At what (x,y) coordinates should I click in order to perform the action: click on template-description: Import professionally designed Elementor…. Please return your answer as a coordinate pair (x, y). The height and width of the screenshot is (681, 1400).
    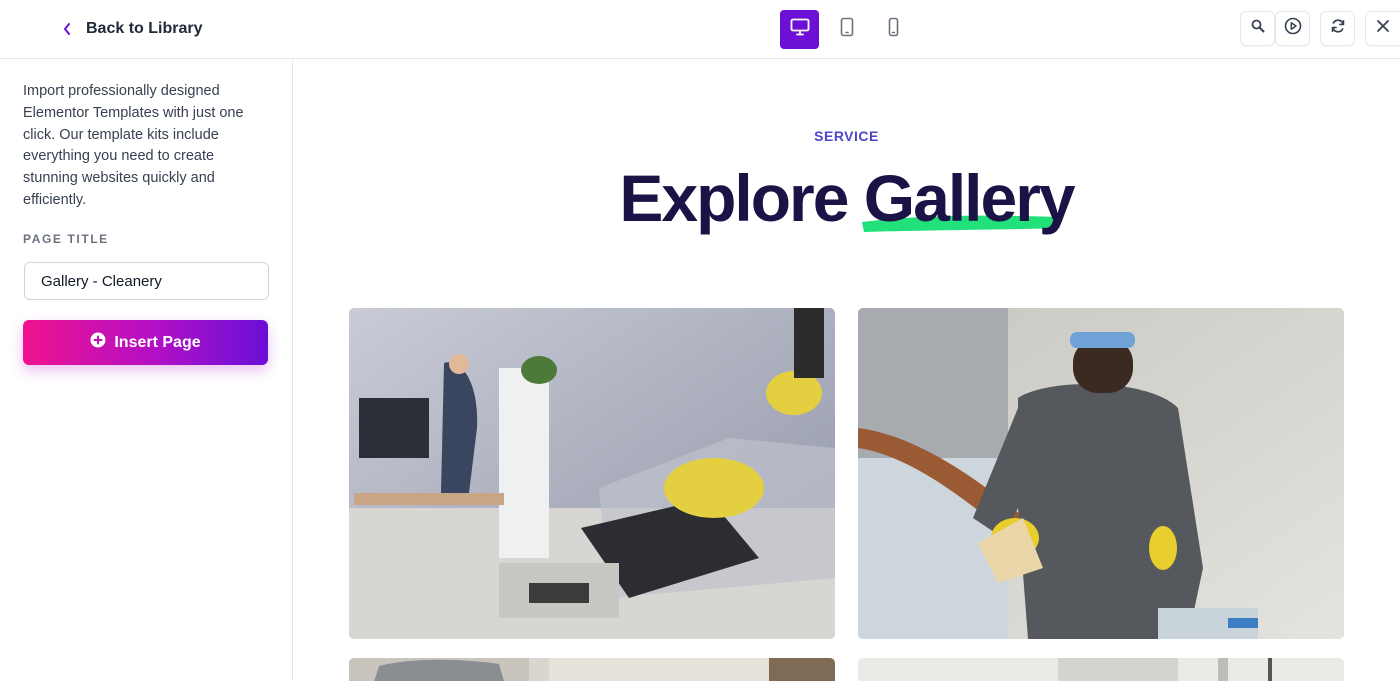
    Looking at the image, I should click on (133, 145).